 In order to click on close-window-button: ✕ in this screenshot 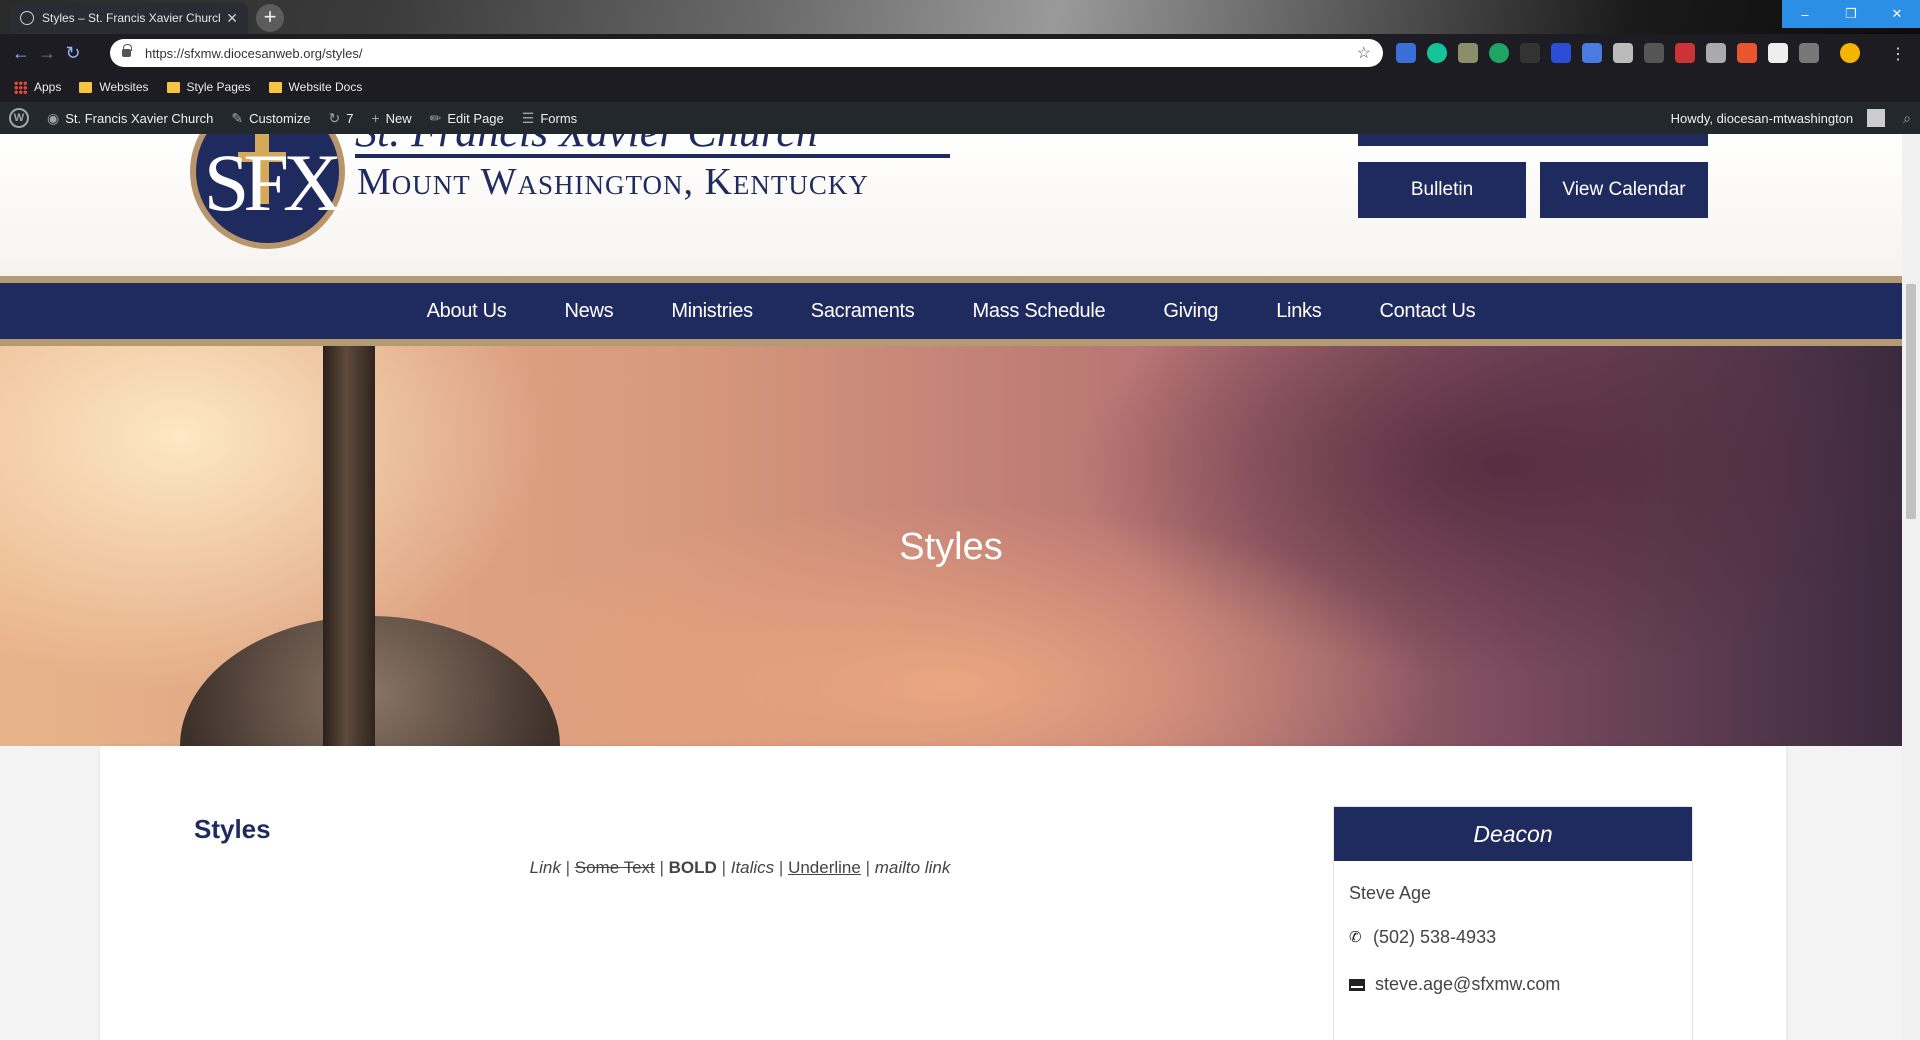, I will do `click(1897, 14)`.